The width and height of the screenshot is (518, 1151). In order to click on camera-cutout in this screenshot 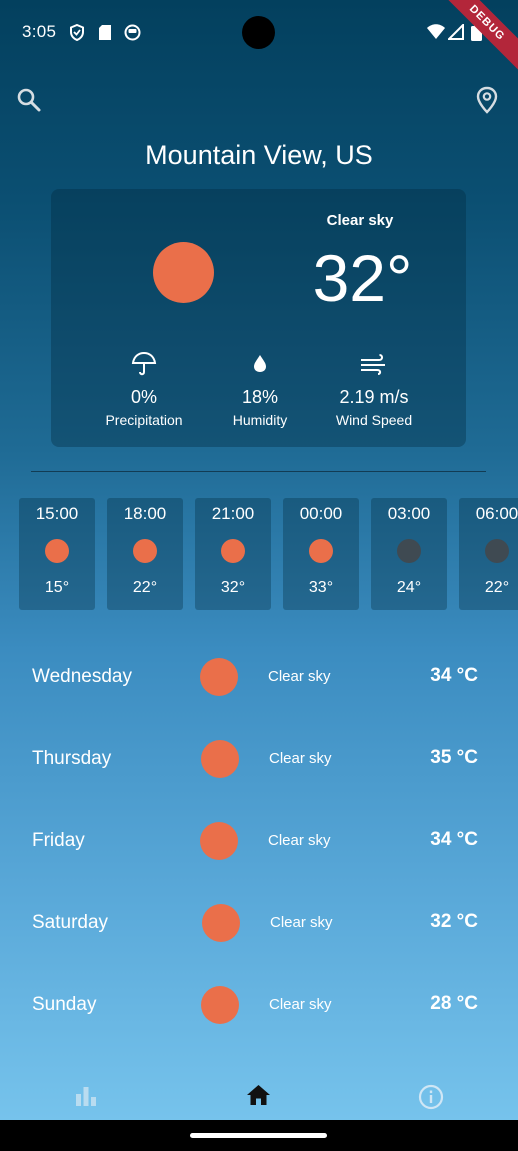, I will do `click(258, 32)`.